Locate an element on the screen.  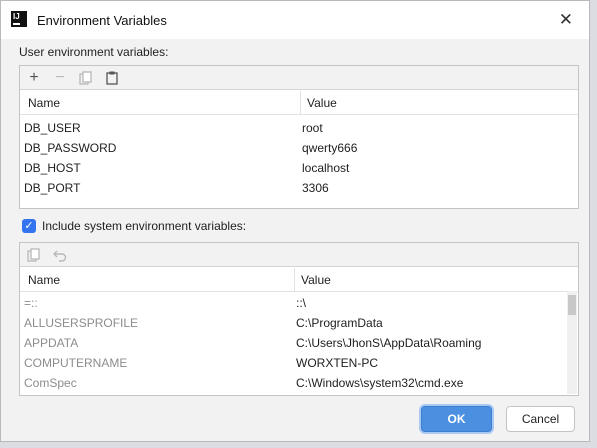
table-row: ALLUSERSPROFILE C:\ProgramData is located at coordinates (299, 323).